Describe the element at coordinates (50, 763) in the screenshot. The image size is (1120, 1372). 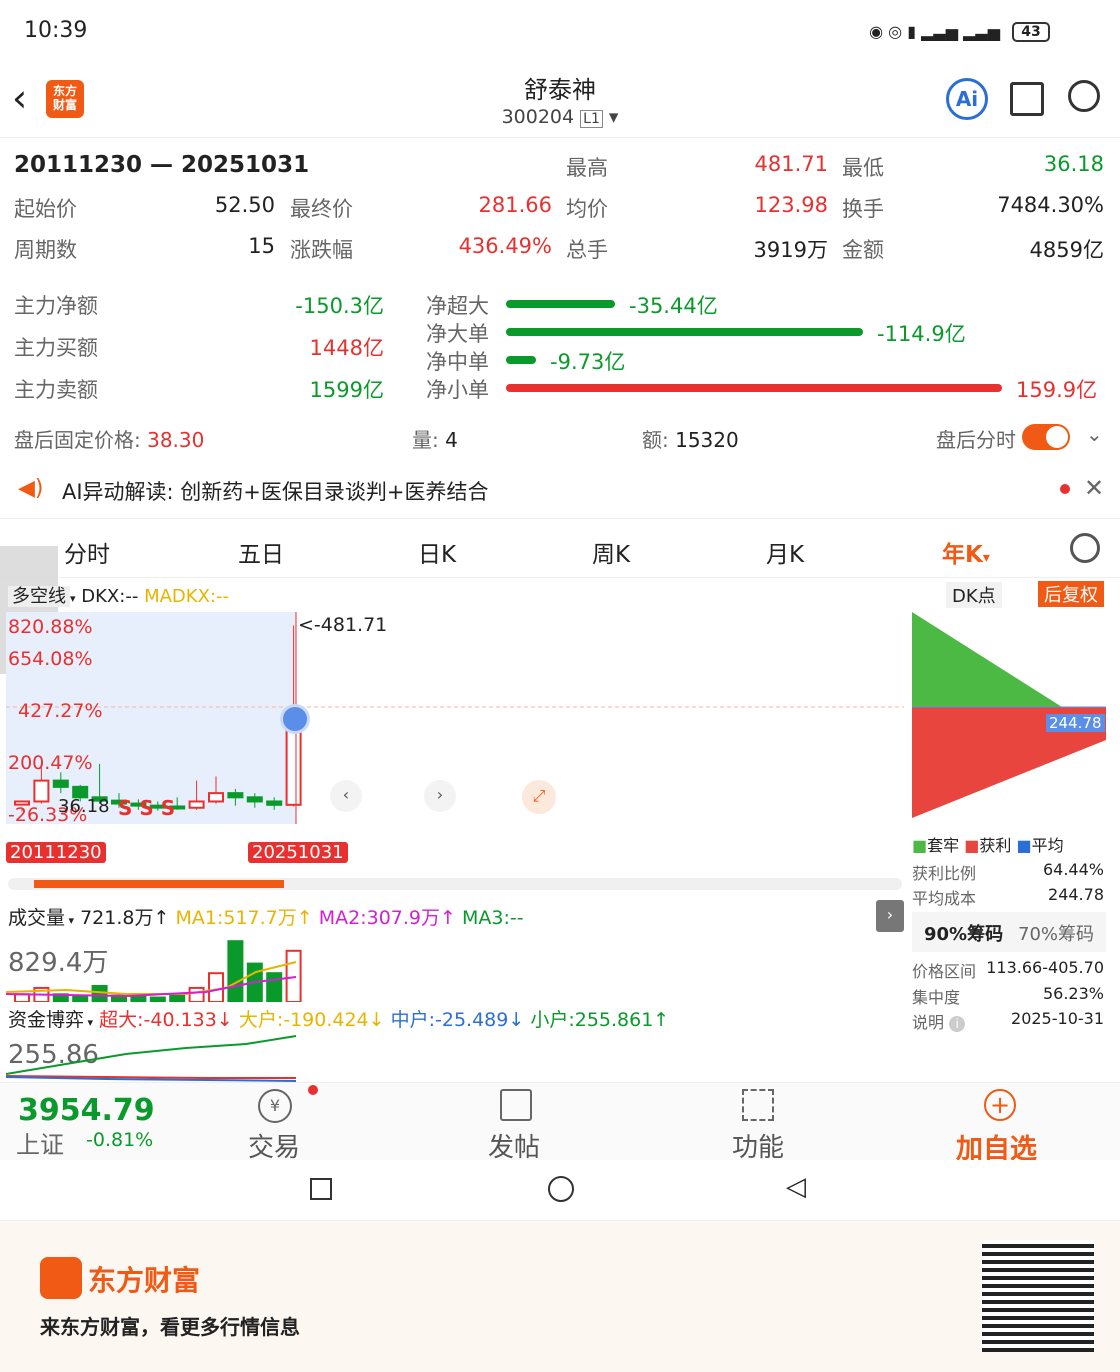
I see `y-label-3: 200.47%` at that location.